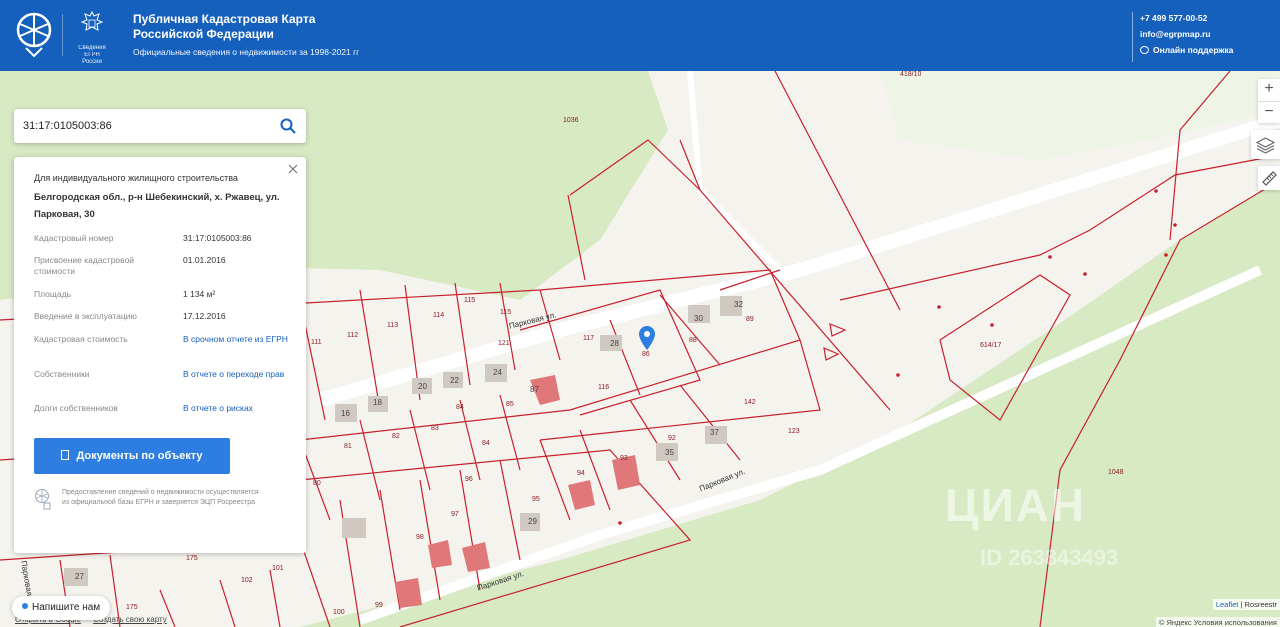 The width and height of the screenshot is (1280, 627). I want to click on parcel-number-label: 113, so click(393, 325).